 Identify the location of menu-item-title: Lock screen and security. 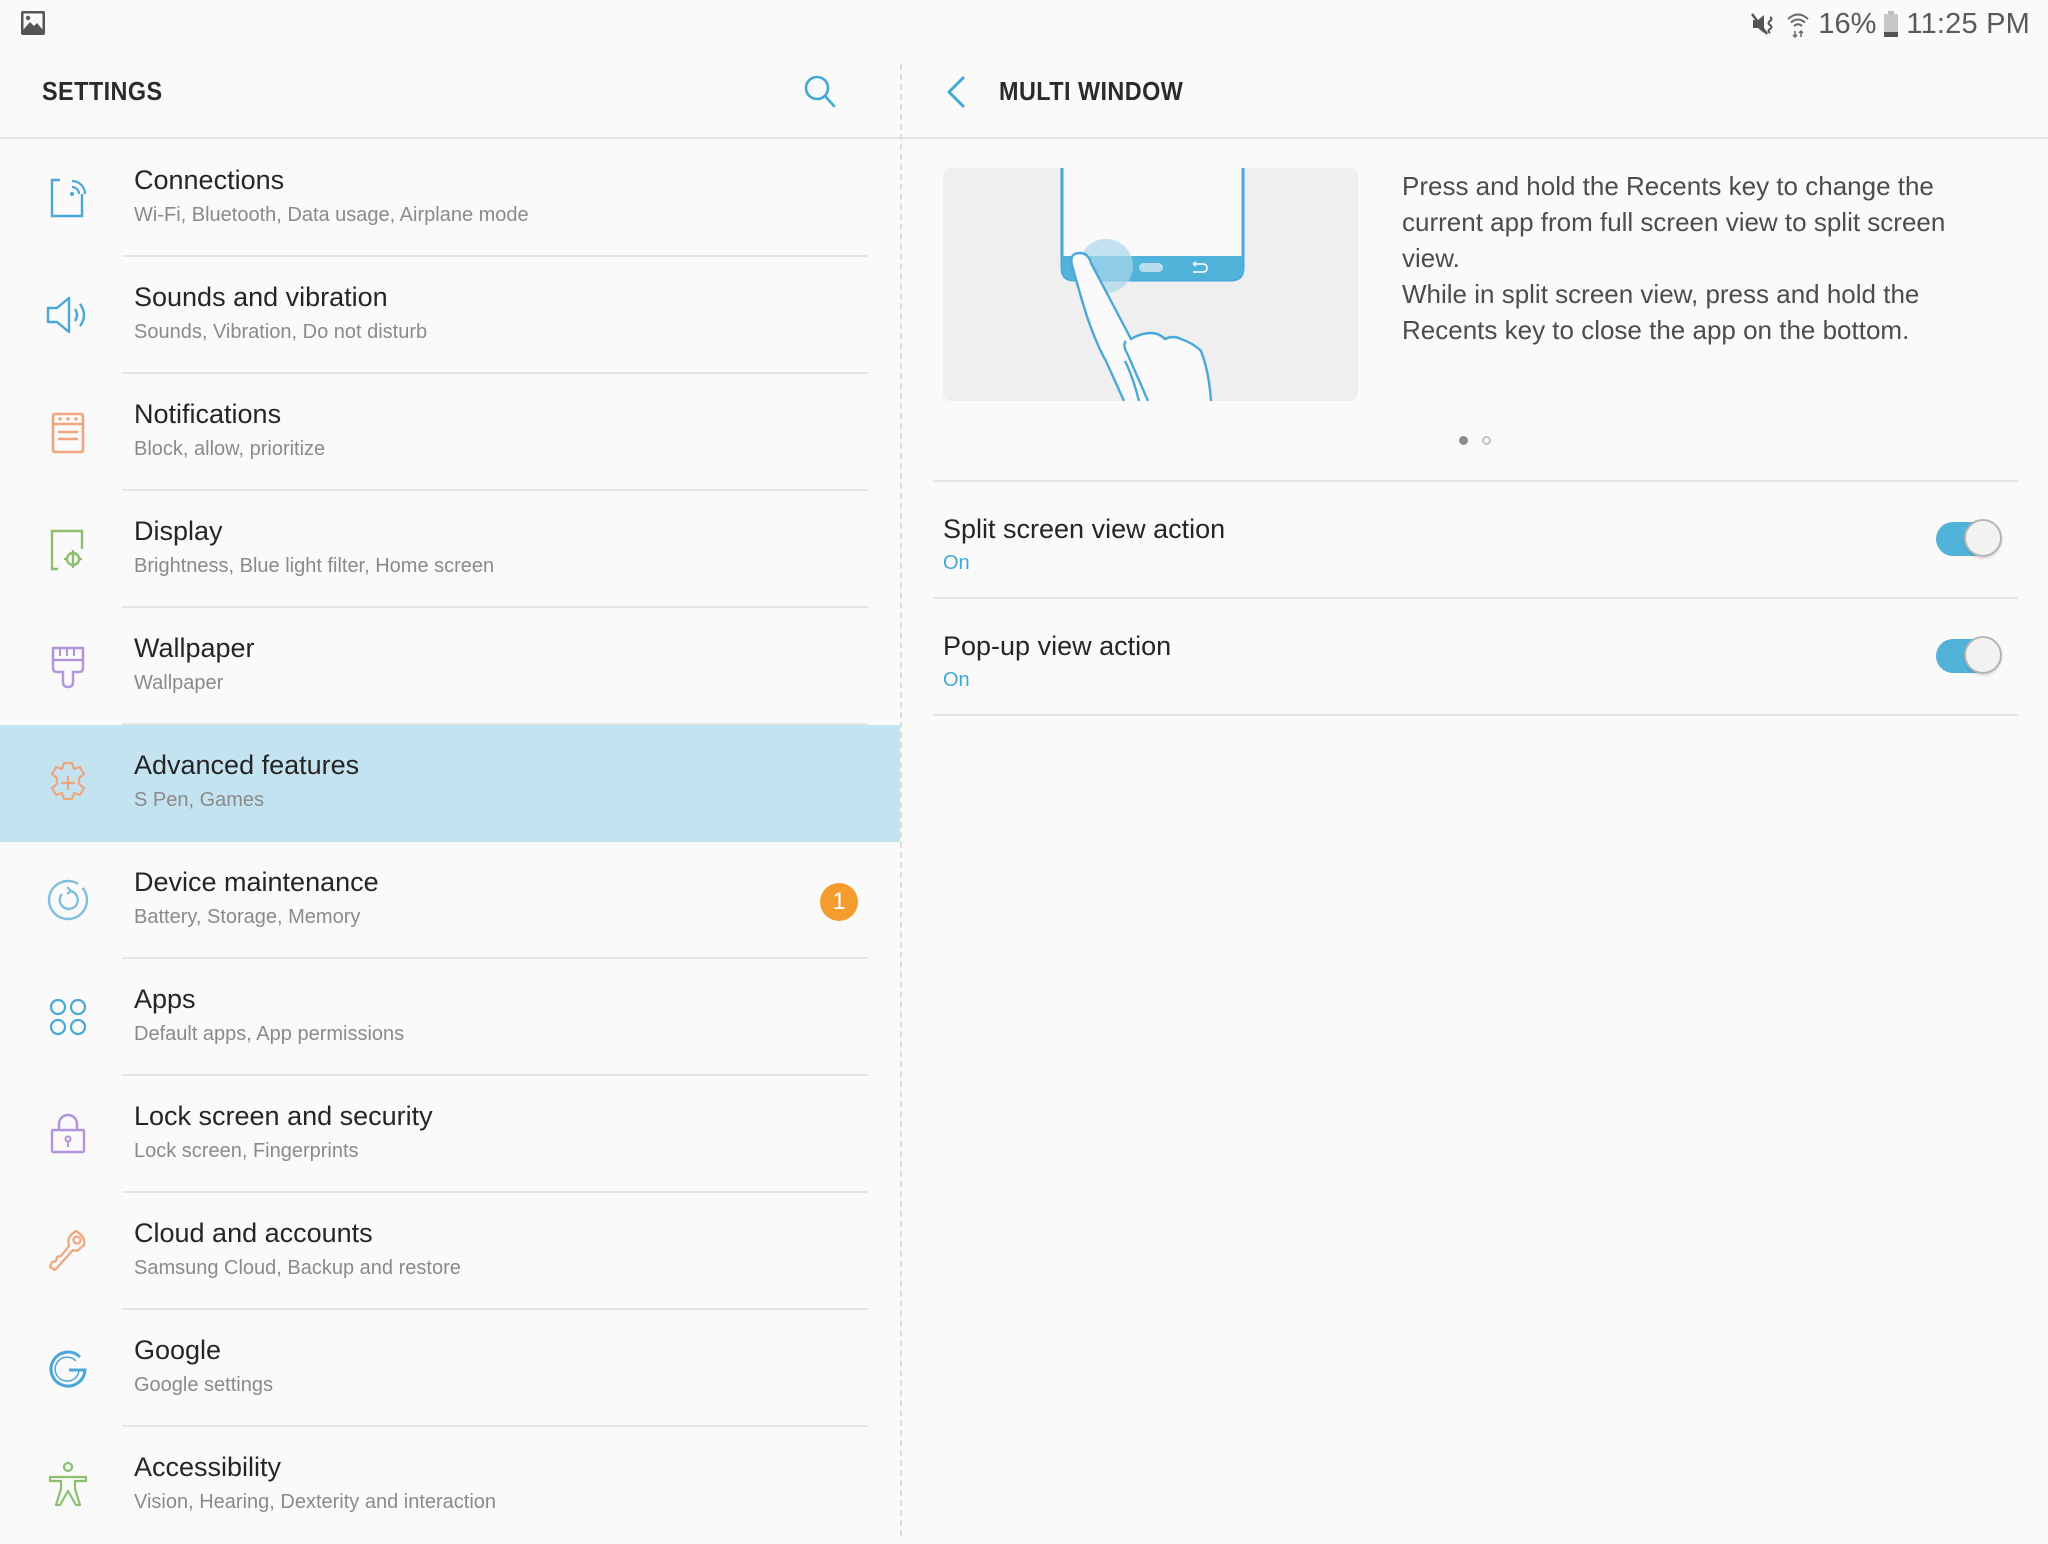
(283, 1116).